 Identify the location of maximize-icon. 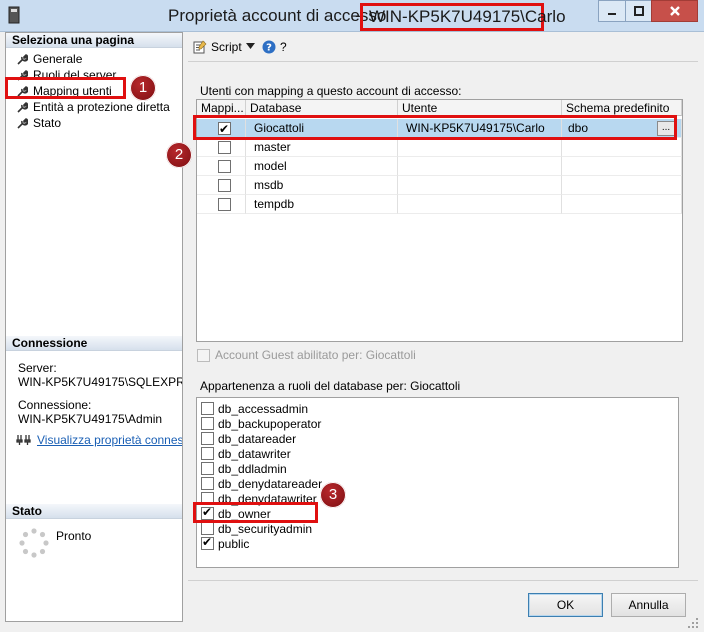
(638, 11).